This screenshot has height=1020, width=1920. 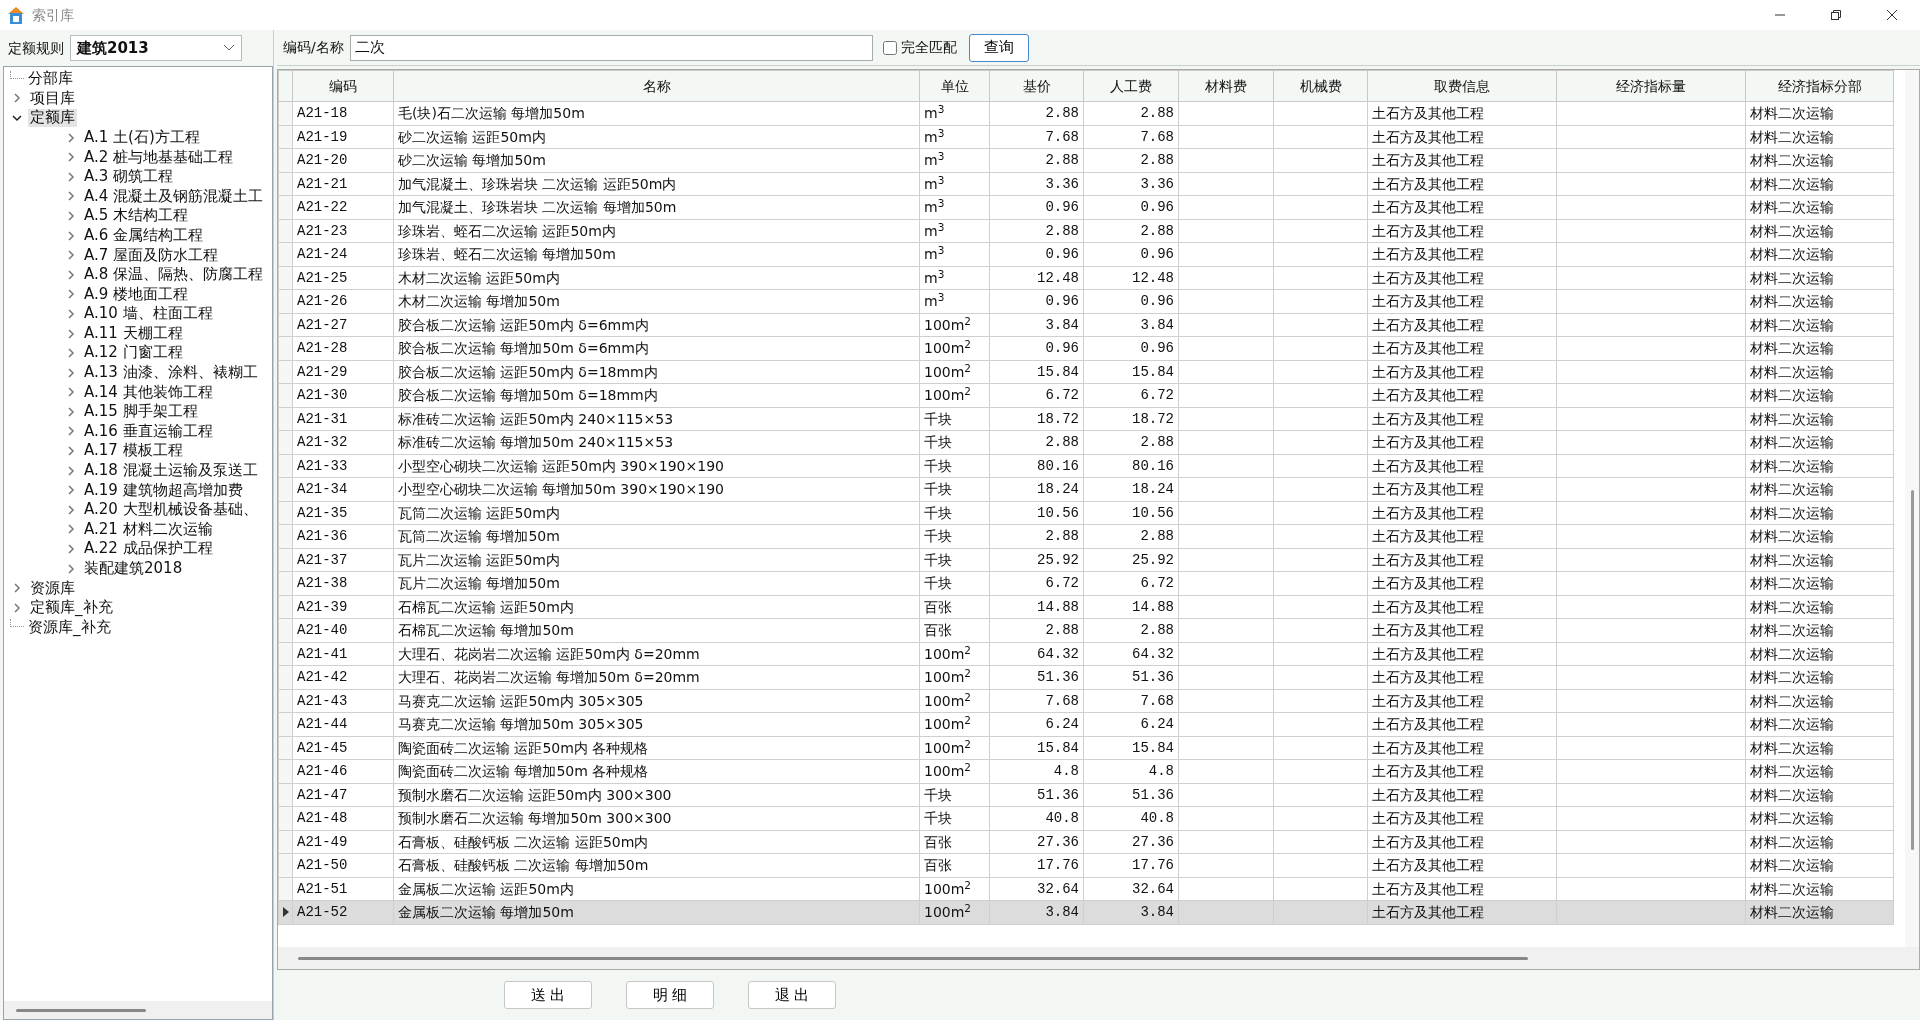 What do you see at coordinates (1086, 842) in the screenshot?
I see `table-row: A21-49 石膏板、硅酸钙板 二次运输 运距50m内 百张 27.36 27.36 土石方及其他工程 材料二次运输` at bounding box center [1086, 842].